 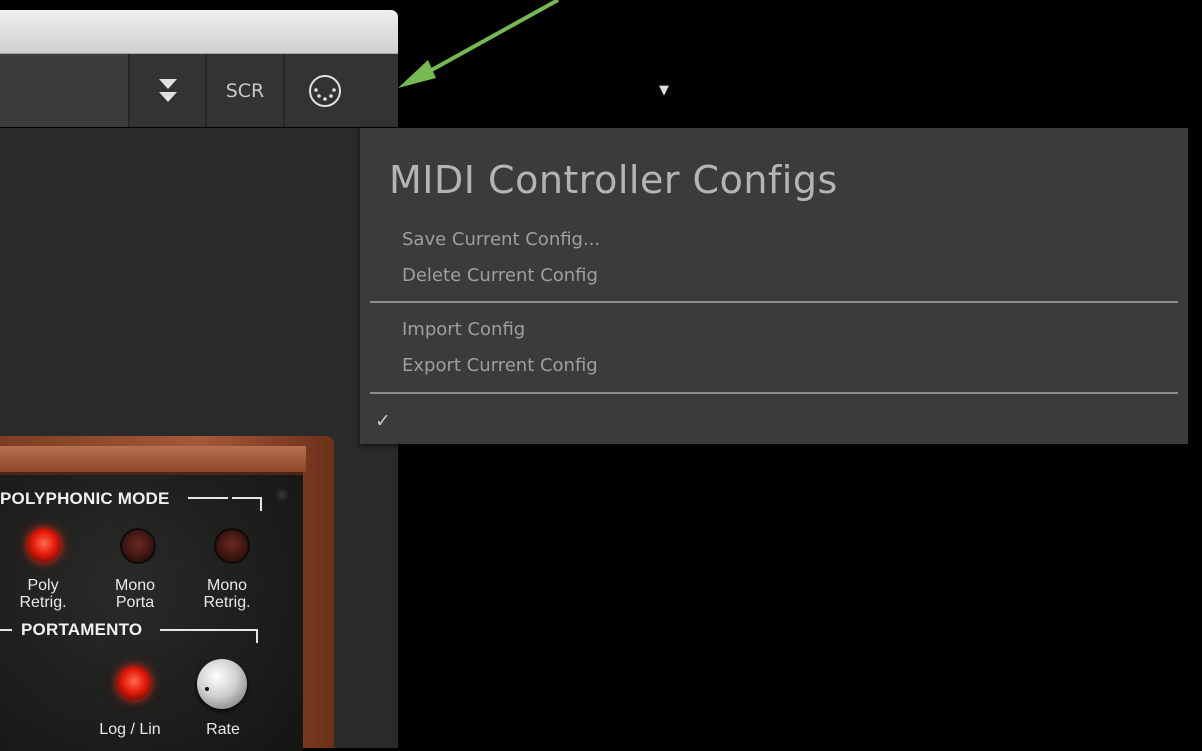 I want to click on rate-label: Rate, so click(x=223, y=729).